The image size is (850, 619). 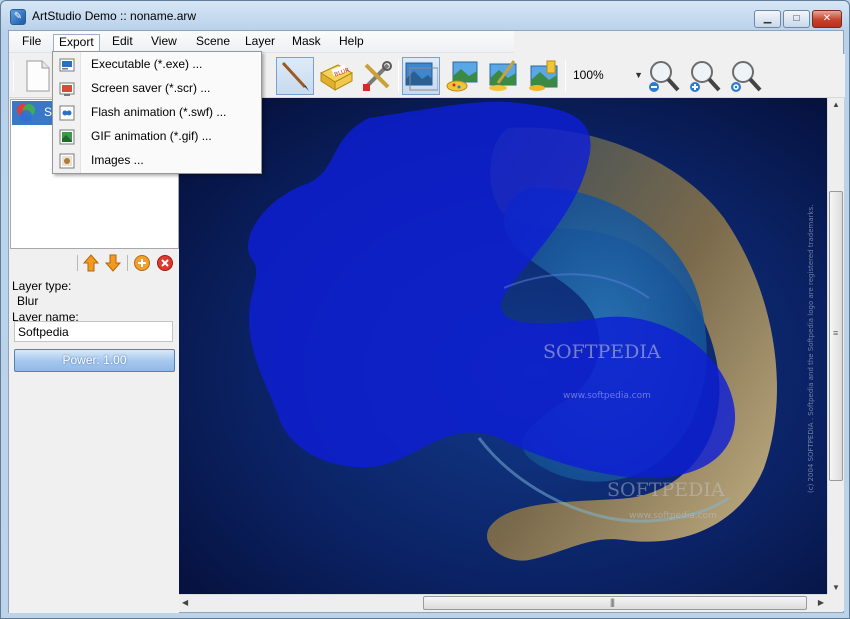 What do you see at coordinates (165, 263) in the screenshot?
I see `delete-layer-icon` at bounding box center [165, 263].